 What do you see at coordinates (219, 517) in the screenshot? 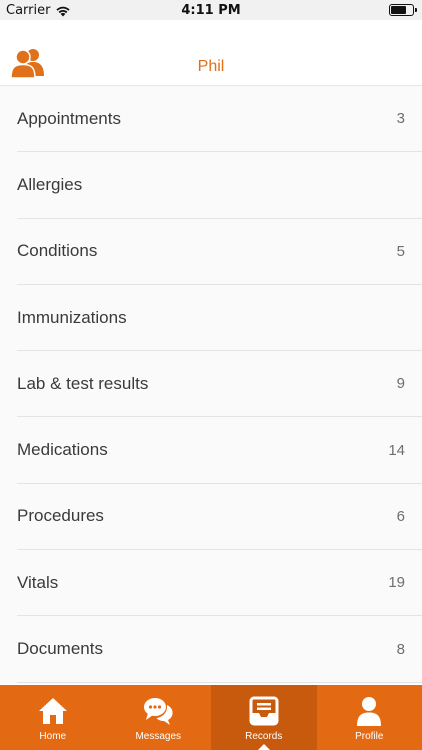
I see `list-item-procedures: Procedures 6` at bounding box center [219, 517].